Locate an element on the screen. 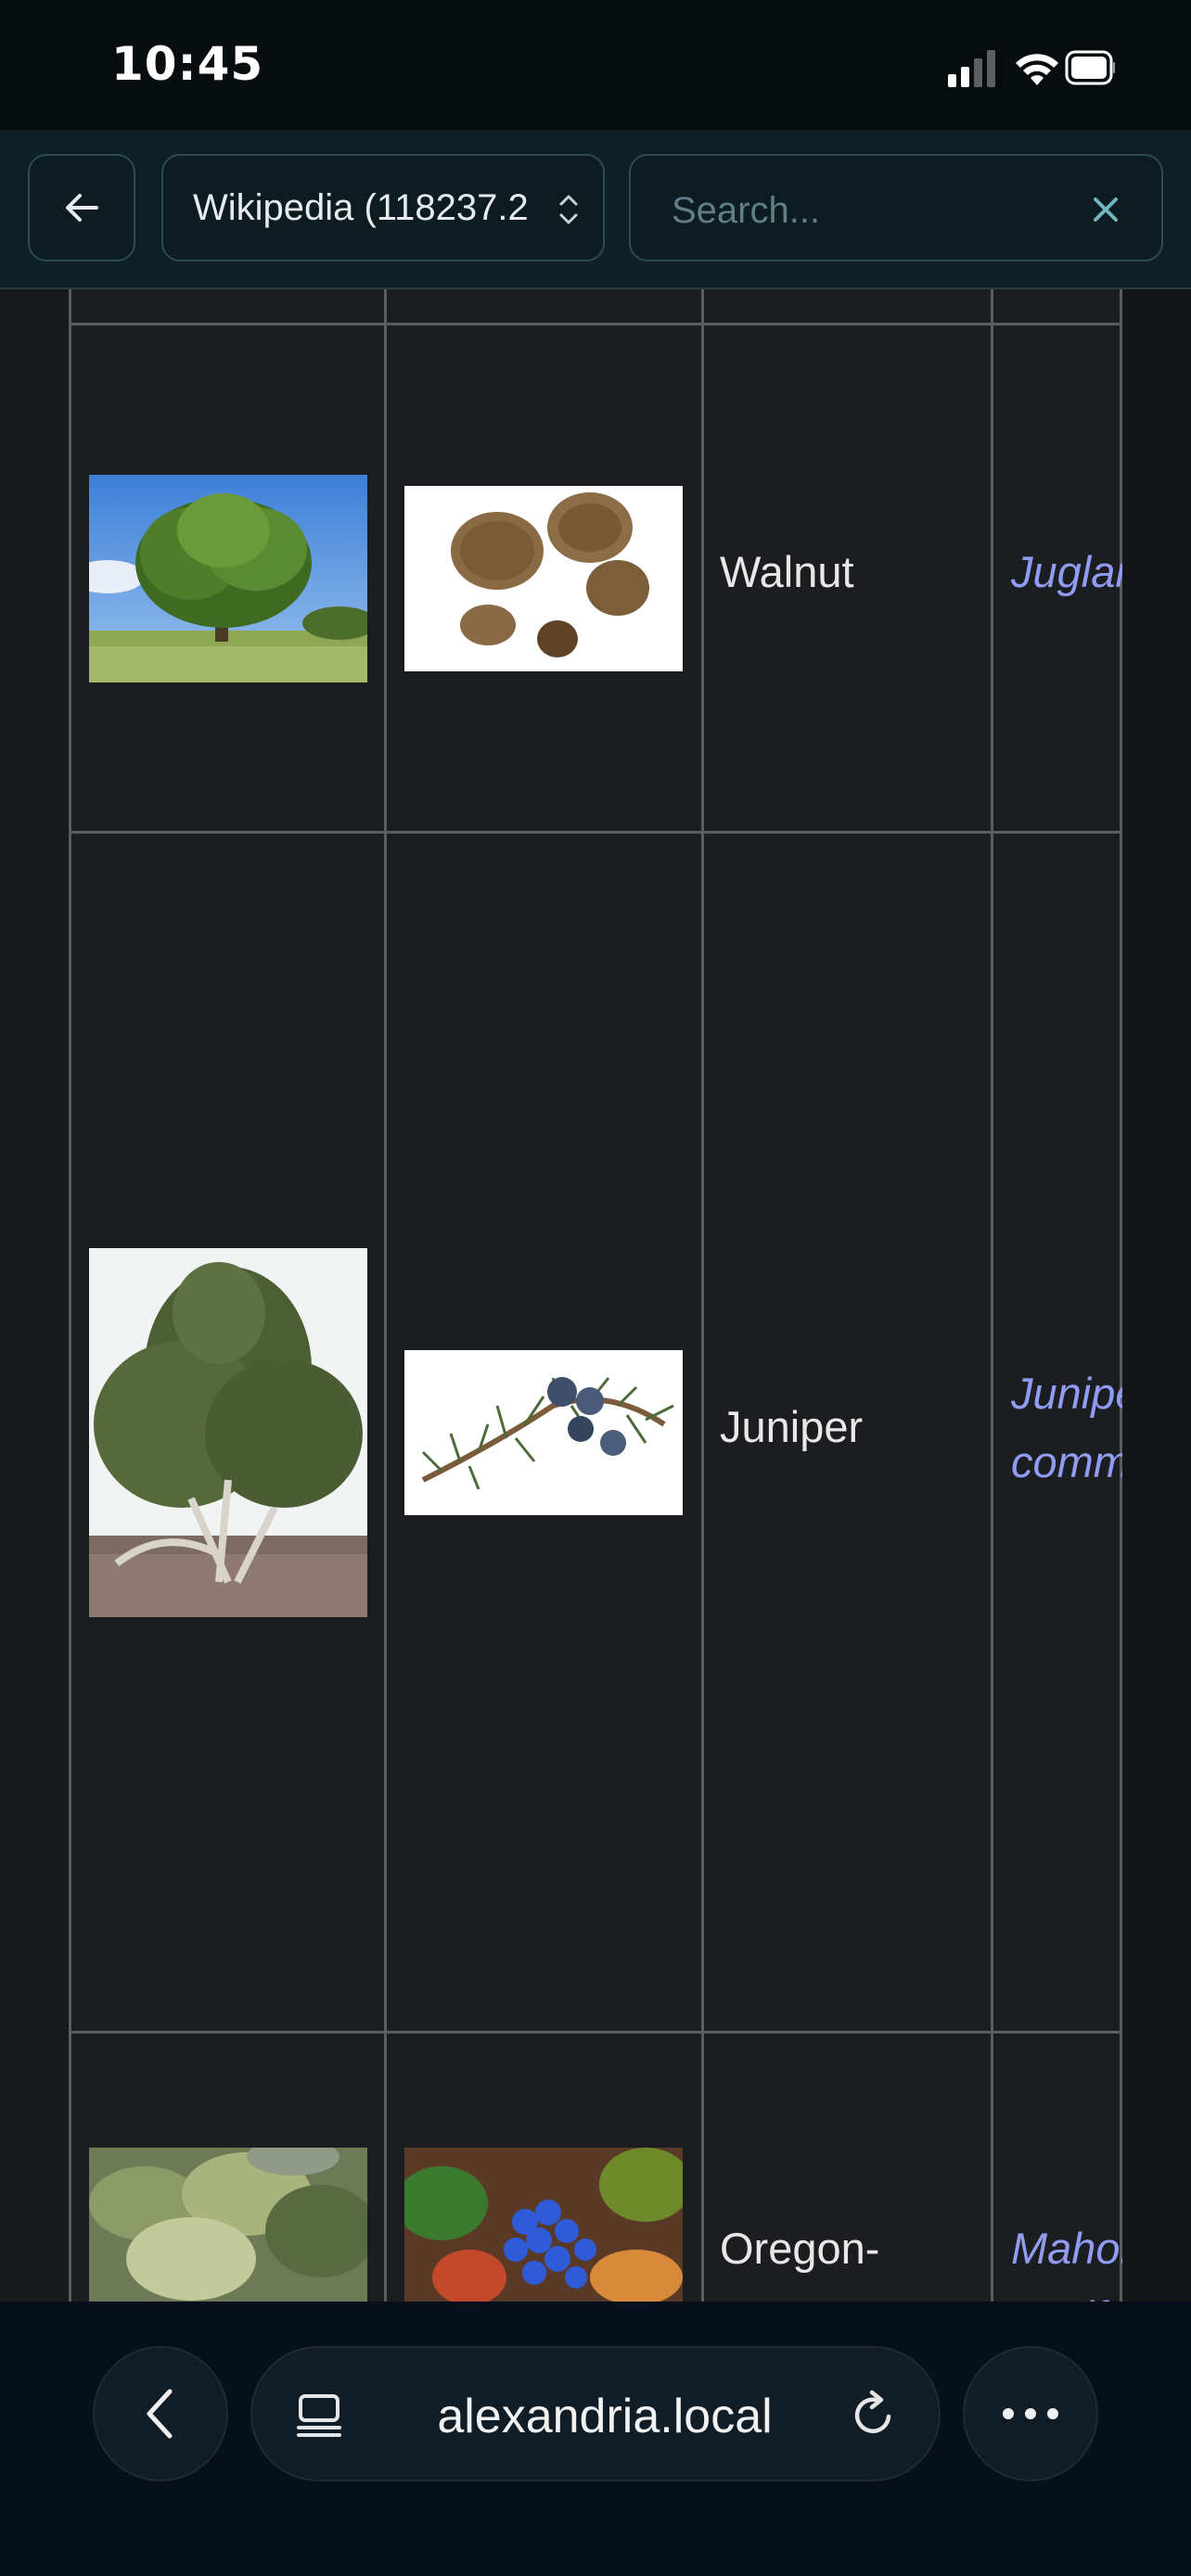  more-options-button is located at coordinates (1030, 2413).